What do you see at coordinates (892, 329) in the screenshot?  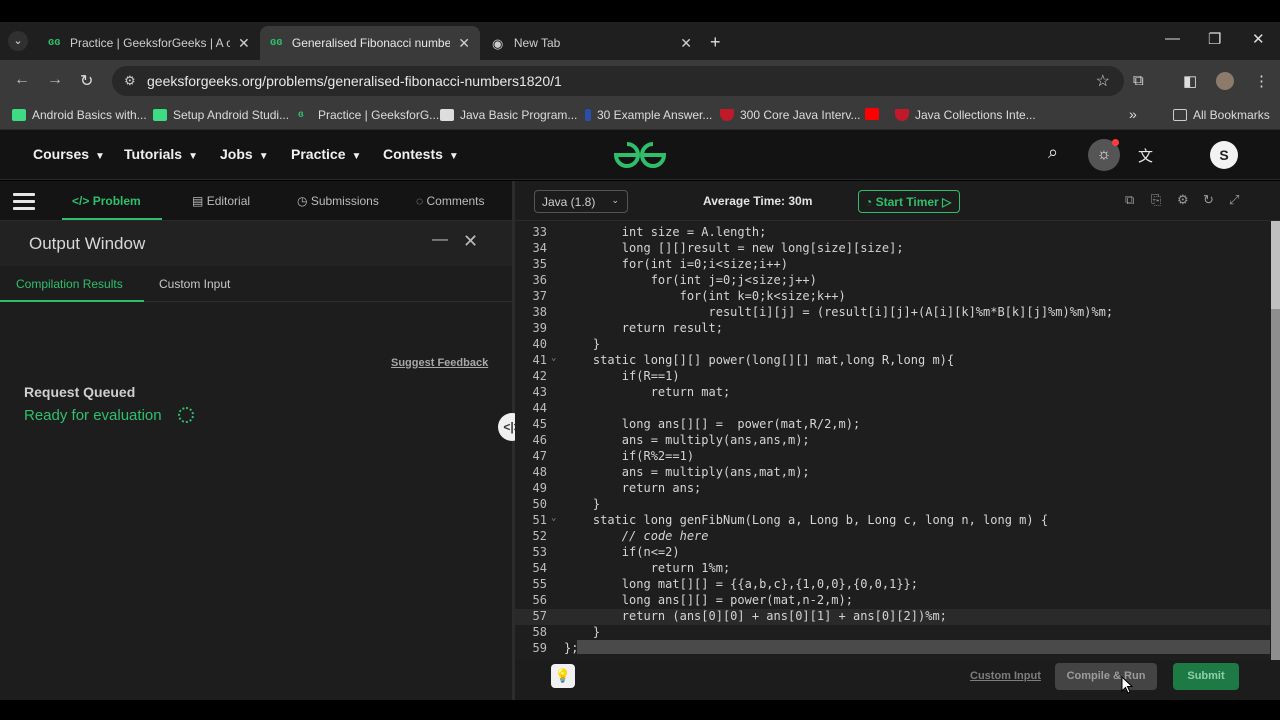 I see `code-line: 39 return result;` at bounding box center [892, 329].